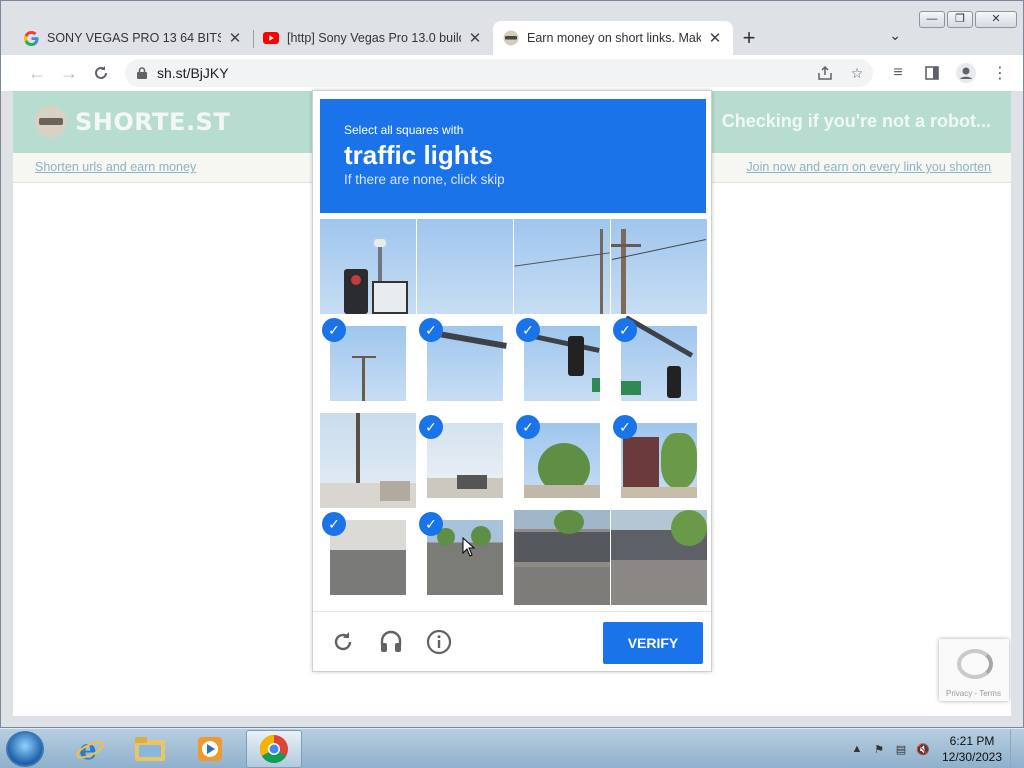 The image size is (1024, 768). Describe the element at coordinates (932, 19) in the screenshot. I see `minimize-button: —` at that location.